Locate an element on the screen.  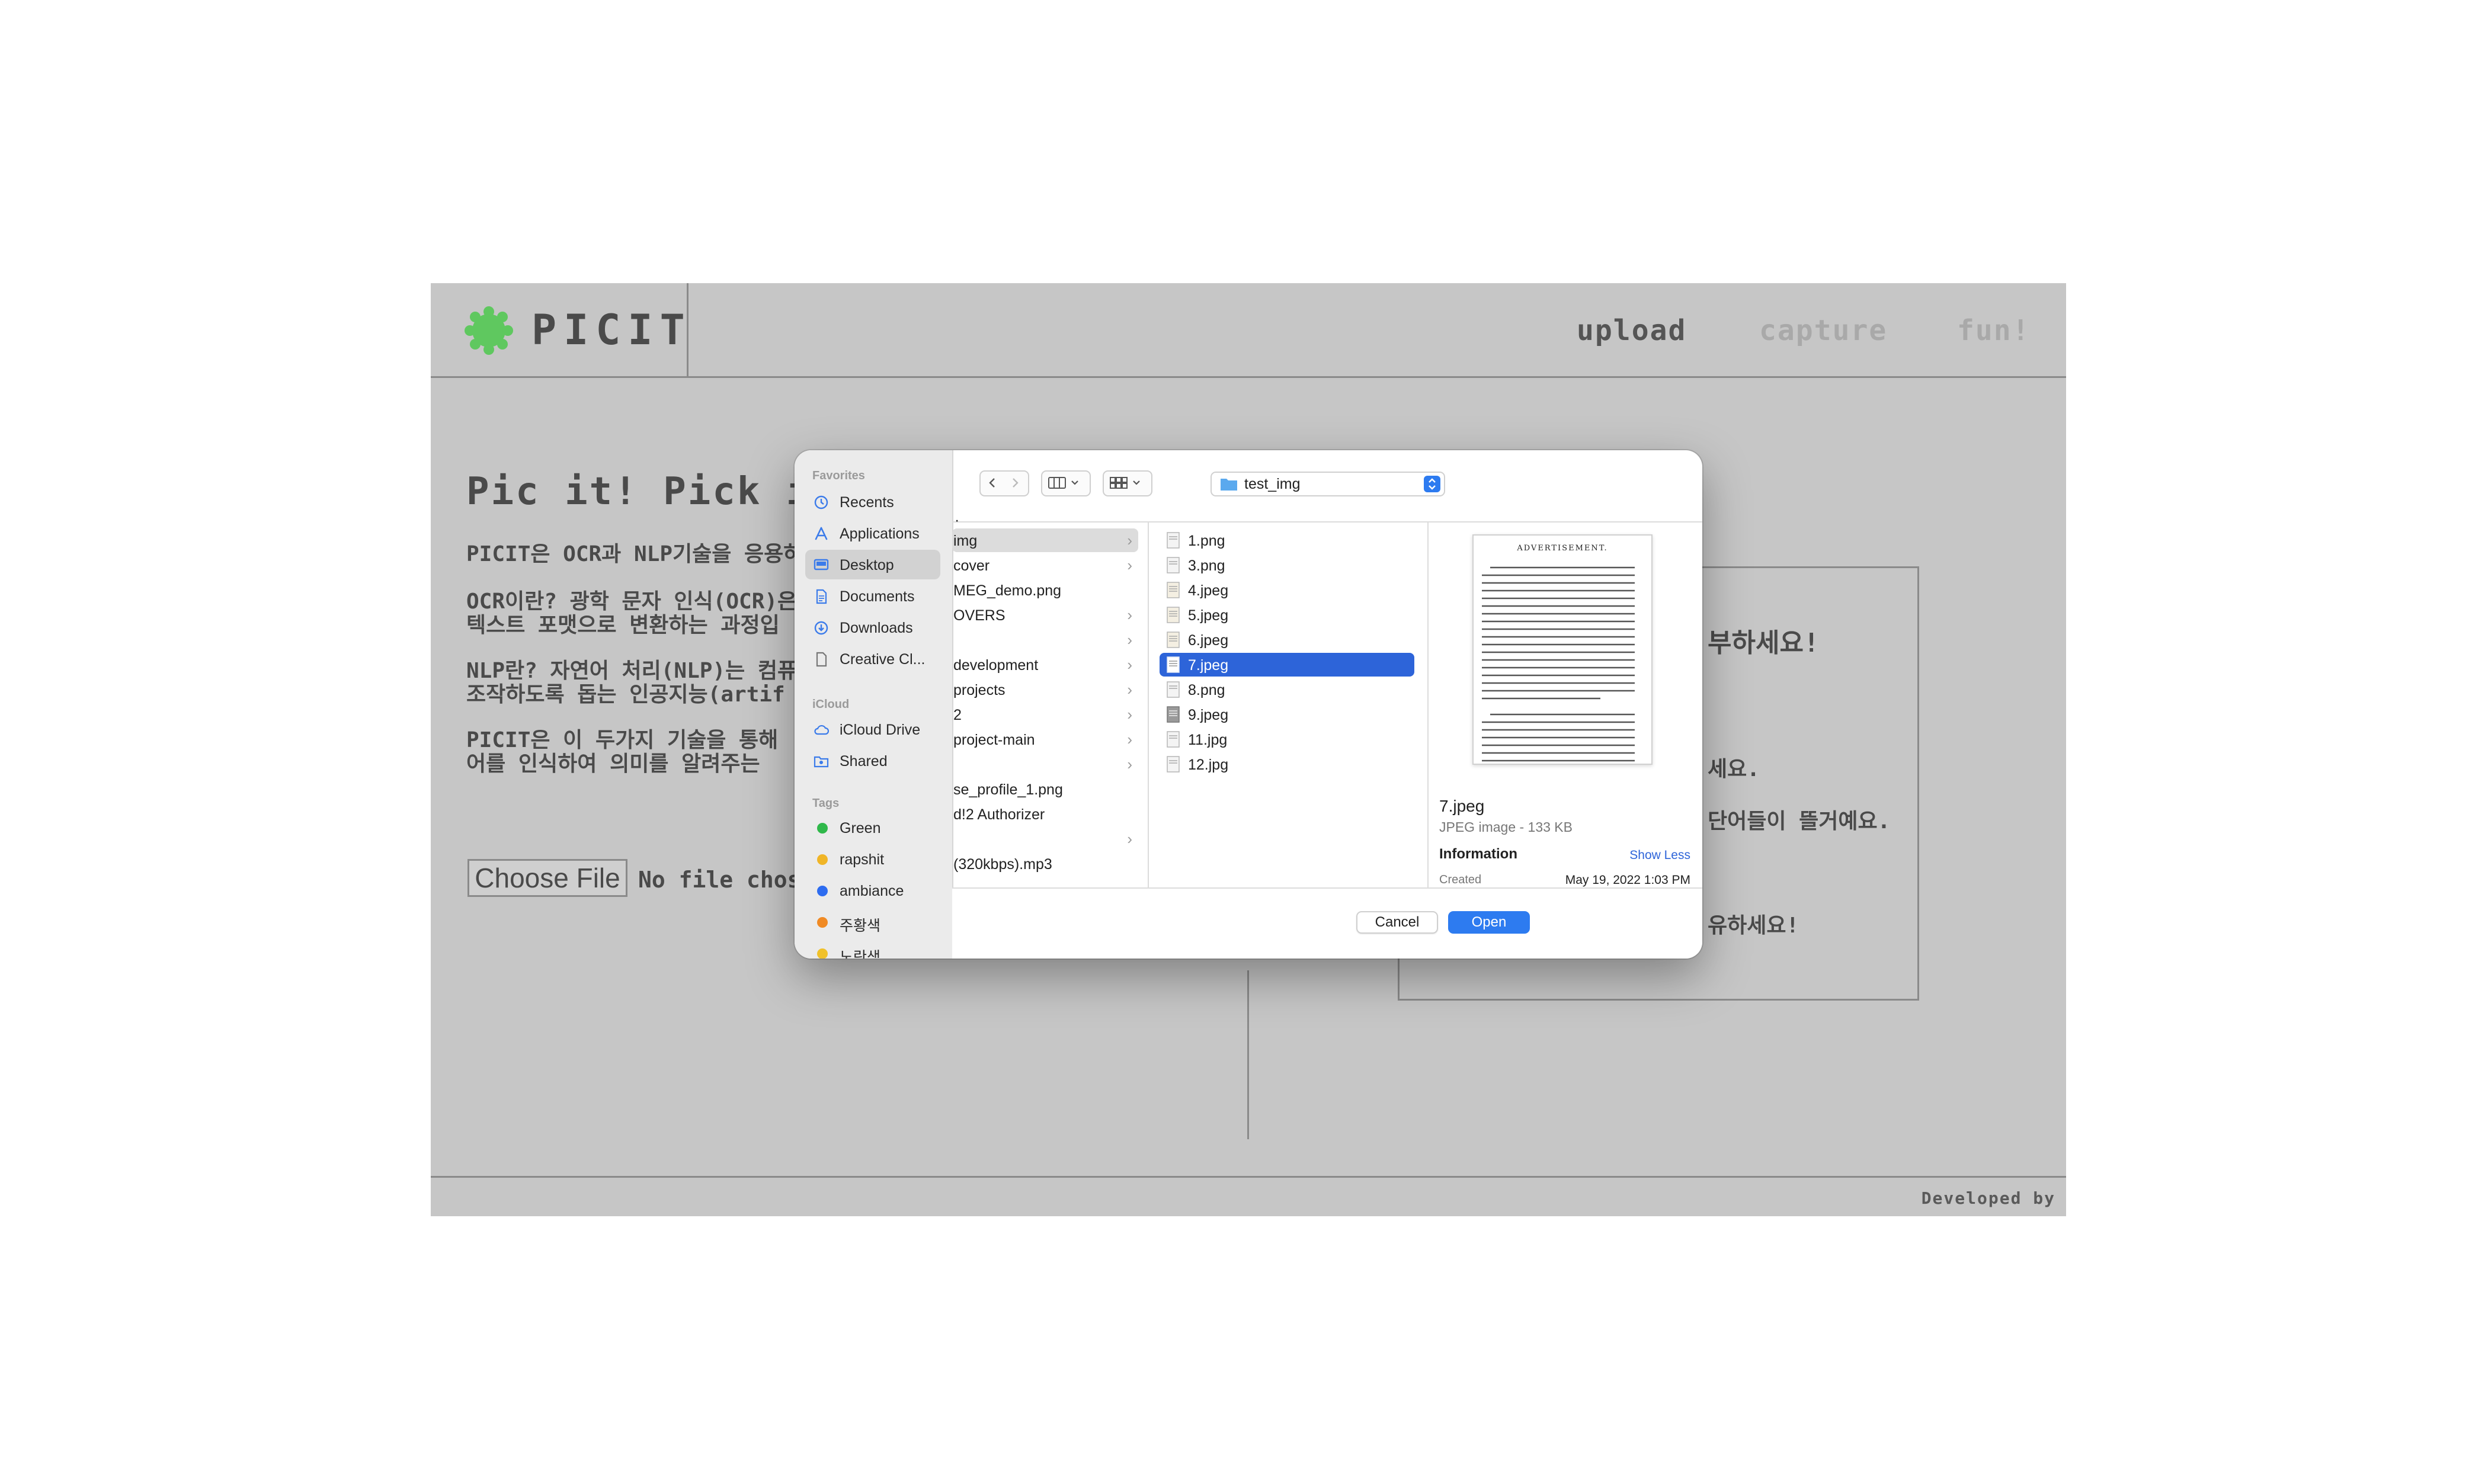
columns-view-icon is located at coordinates (1063, 483).